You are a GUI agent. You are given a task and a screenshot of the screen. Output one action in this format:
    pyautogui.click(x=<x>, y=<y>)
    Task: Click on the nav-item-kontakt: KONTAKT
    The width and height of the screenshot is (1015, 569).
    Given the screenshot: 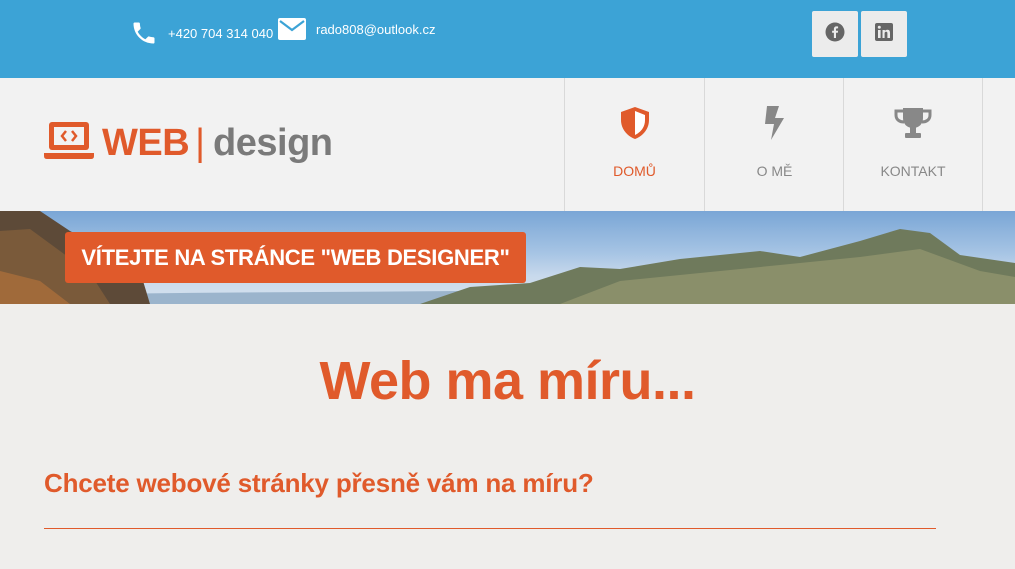 What is the action you would take?
    pyautogui.click(x=913, y=144)
    